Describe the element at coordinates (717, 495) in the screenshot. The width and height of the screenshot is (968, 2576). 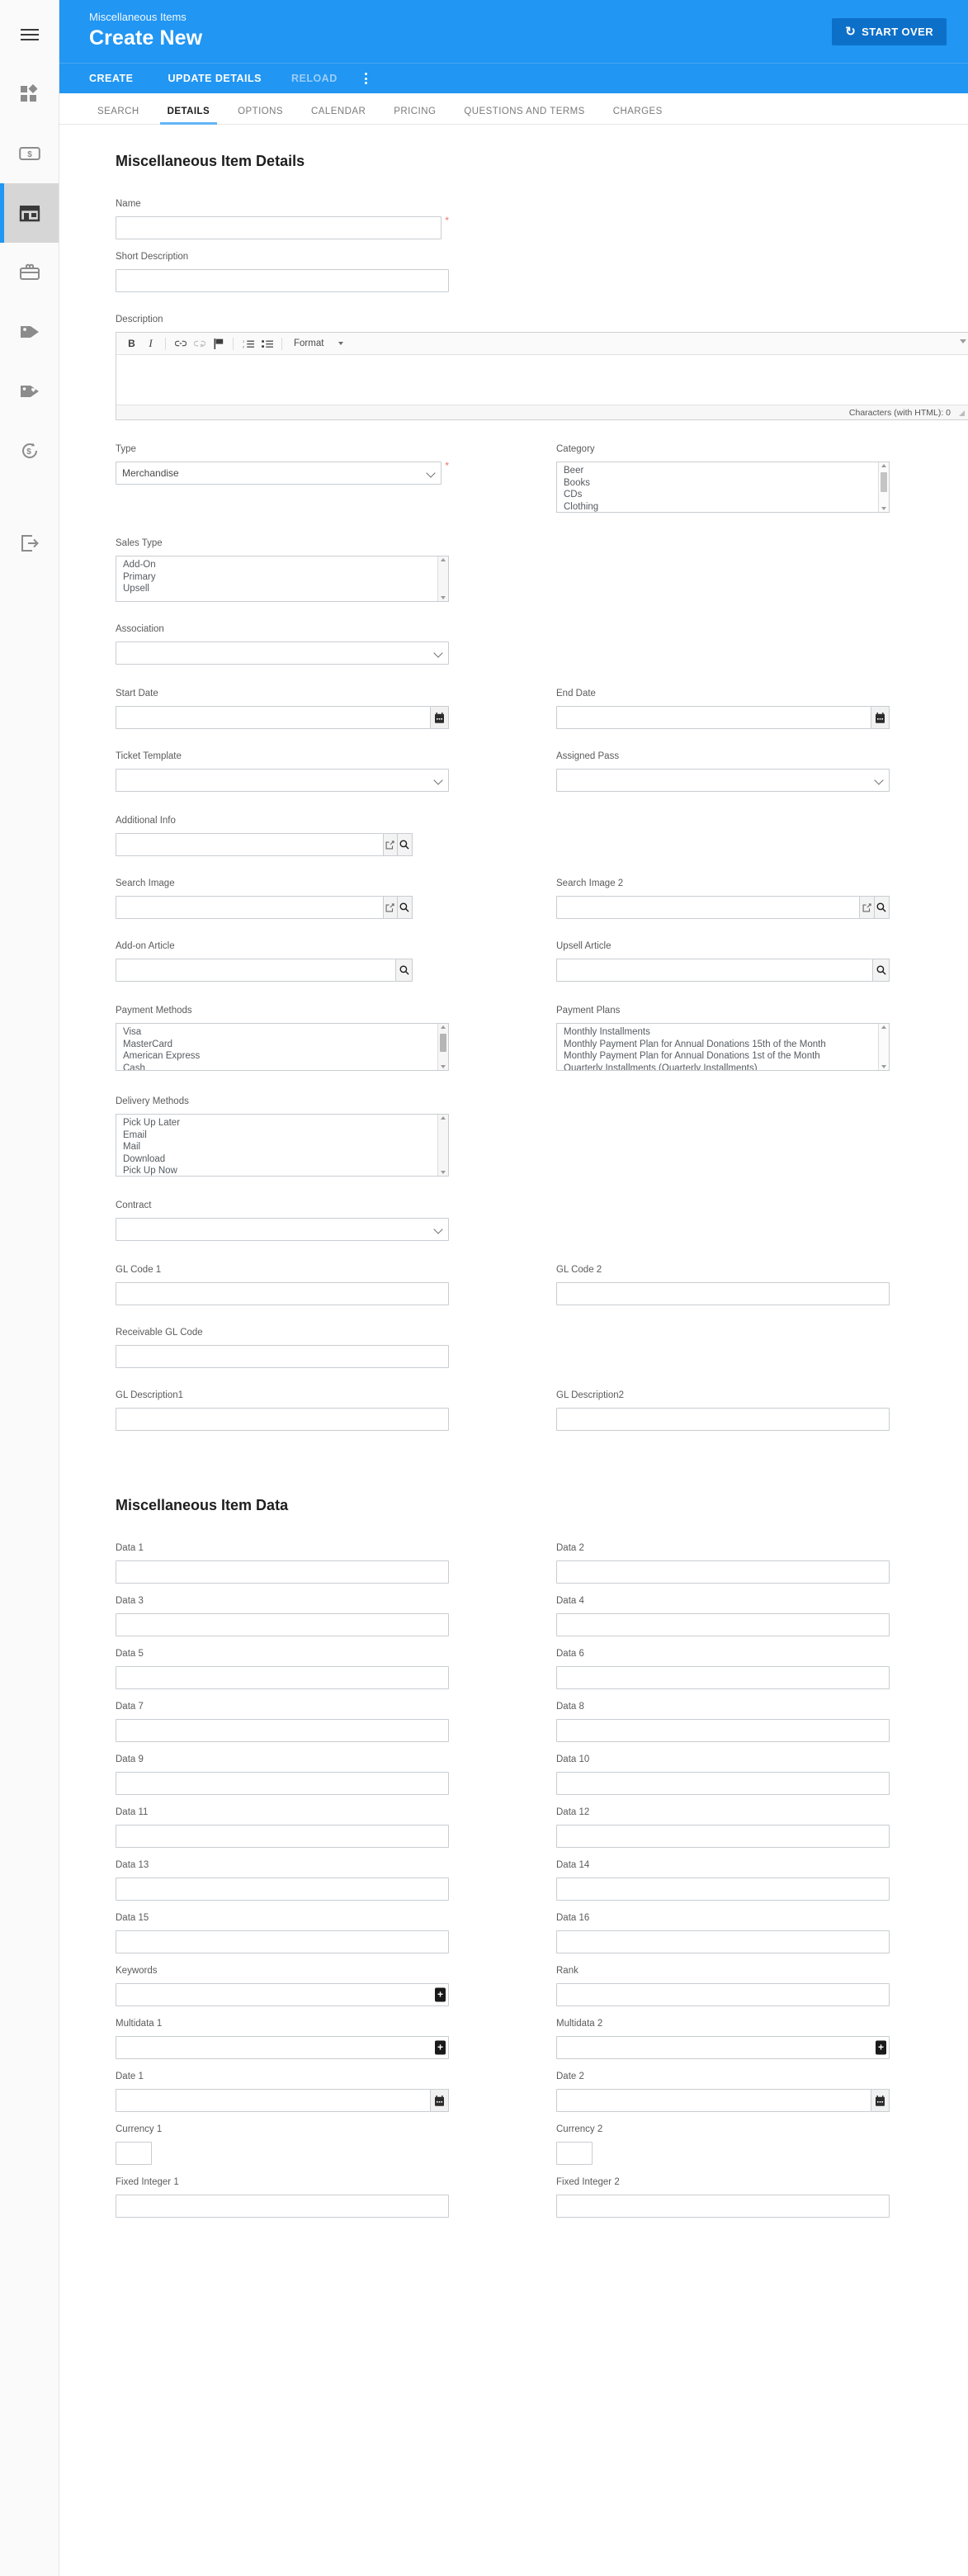
I see `list-item: CDs` at that location.